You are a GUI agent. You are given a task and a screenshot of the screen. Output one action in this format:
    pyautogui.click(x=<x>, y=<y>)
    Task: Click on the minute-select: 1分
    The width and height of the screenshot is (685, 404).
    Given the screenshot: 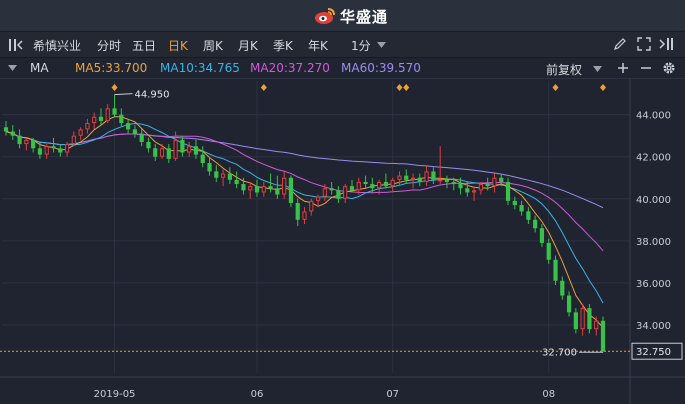 What is the action you would take?
    pyautogui.click(x=361, y=45)
    